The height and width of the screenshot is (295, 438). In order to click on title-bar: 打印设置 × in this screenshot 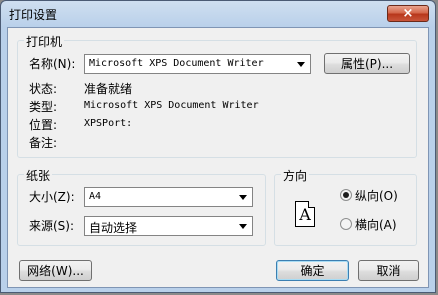, I will do `click(218, 14)`.